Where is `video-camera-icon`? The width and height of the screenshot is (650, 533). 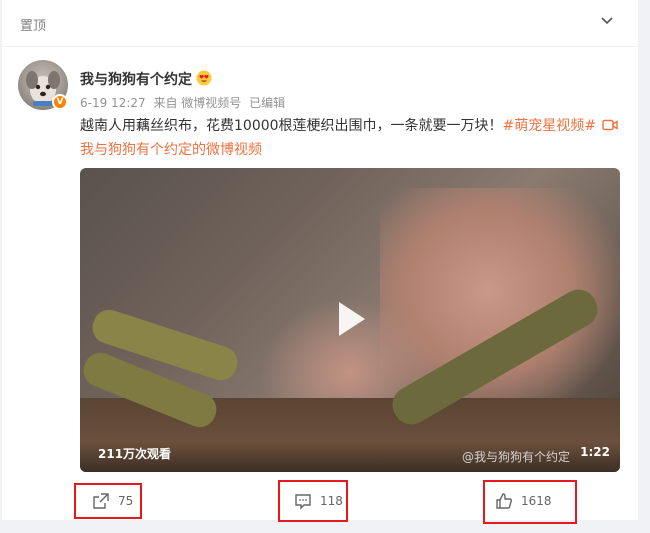 video-camera-icon is located at coordinates (610, 125).